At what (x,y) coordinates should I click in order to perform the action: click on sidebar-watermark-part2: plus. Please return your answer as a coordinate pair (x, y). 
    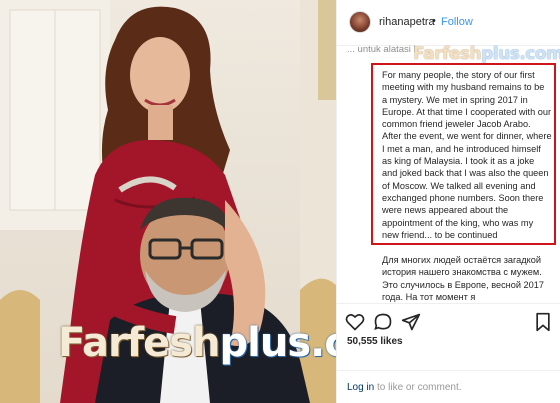
    Looking at the image, I should click on (500, 54).